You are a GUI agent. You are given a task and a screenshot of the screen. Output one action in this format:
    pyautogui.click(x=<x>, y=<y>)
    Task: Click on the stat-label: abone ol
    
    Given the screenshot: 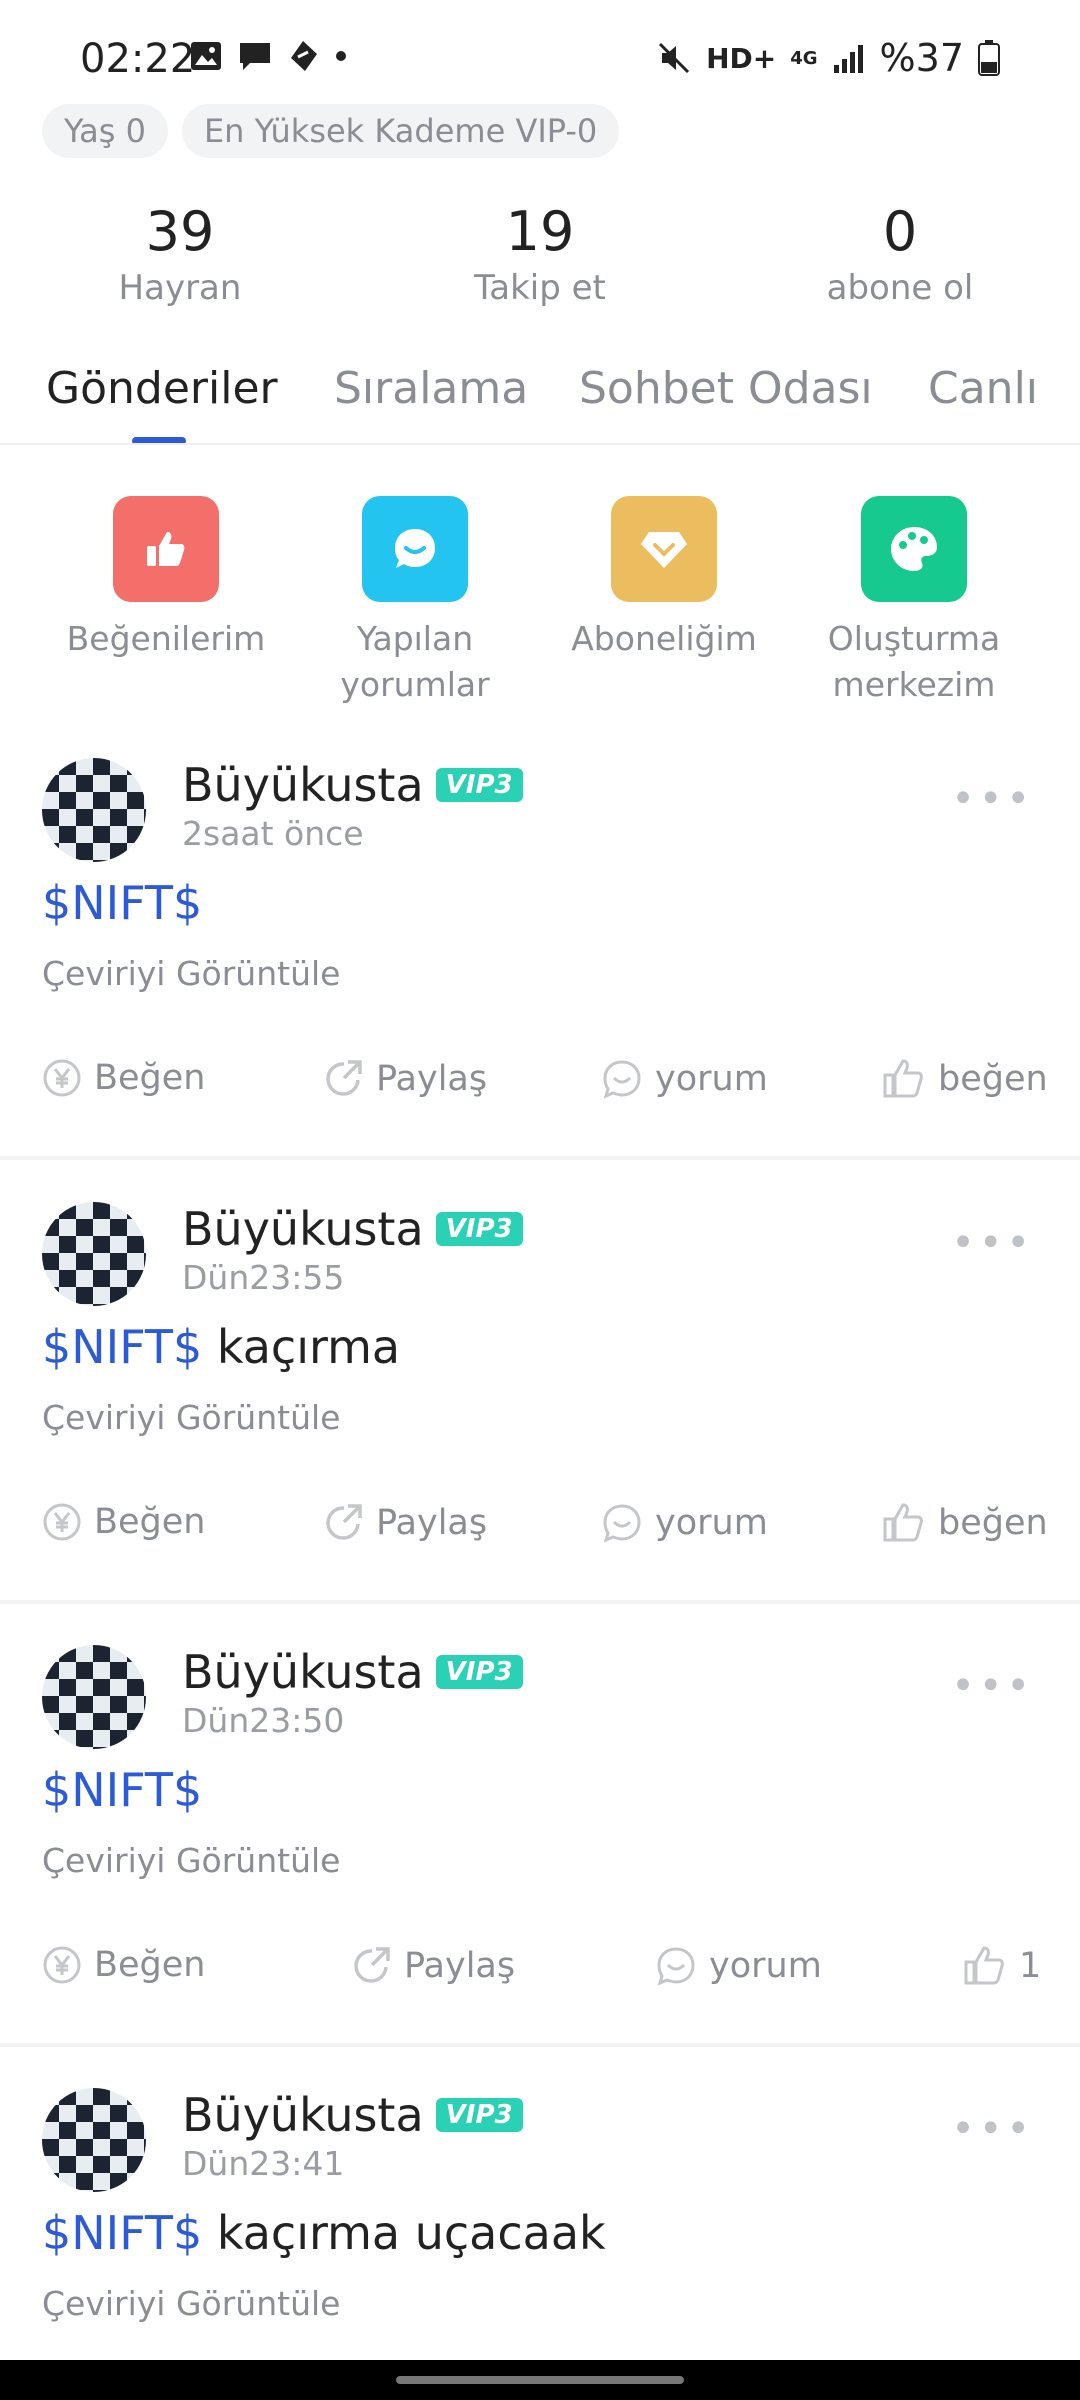 What is the action you would take?
    pyautogui.click(x=900, y=288)
    